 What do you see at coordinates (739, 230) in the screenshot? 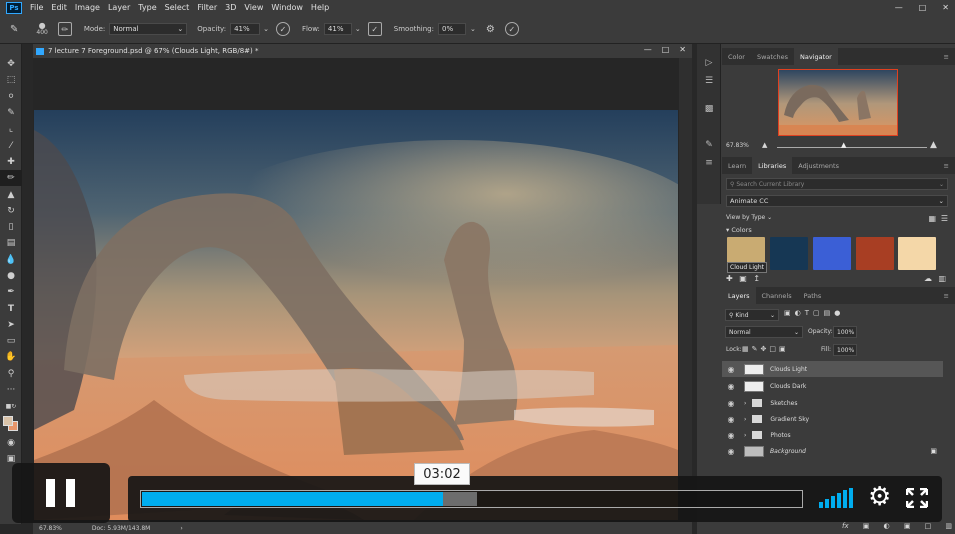
I see `colors-section-header: ▾ Colors` at bounding box center [739, 230].